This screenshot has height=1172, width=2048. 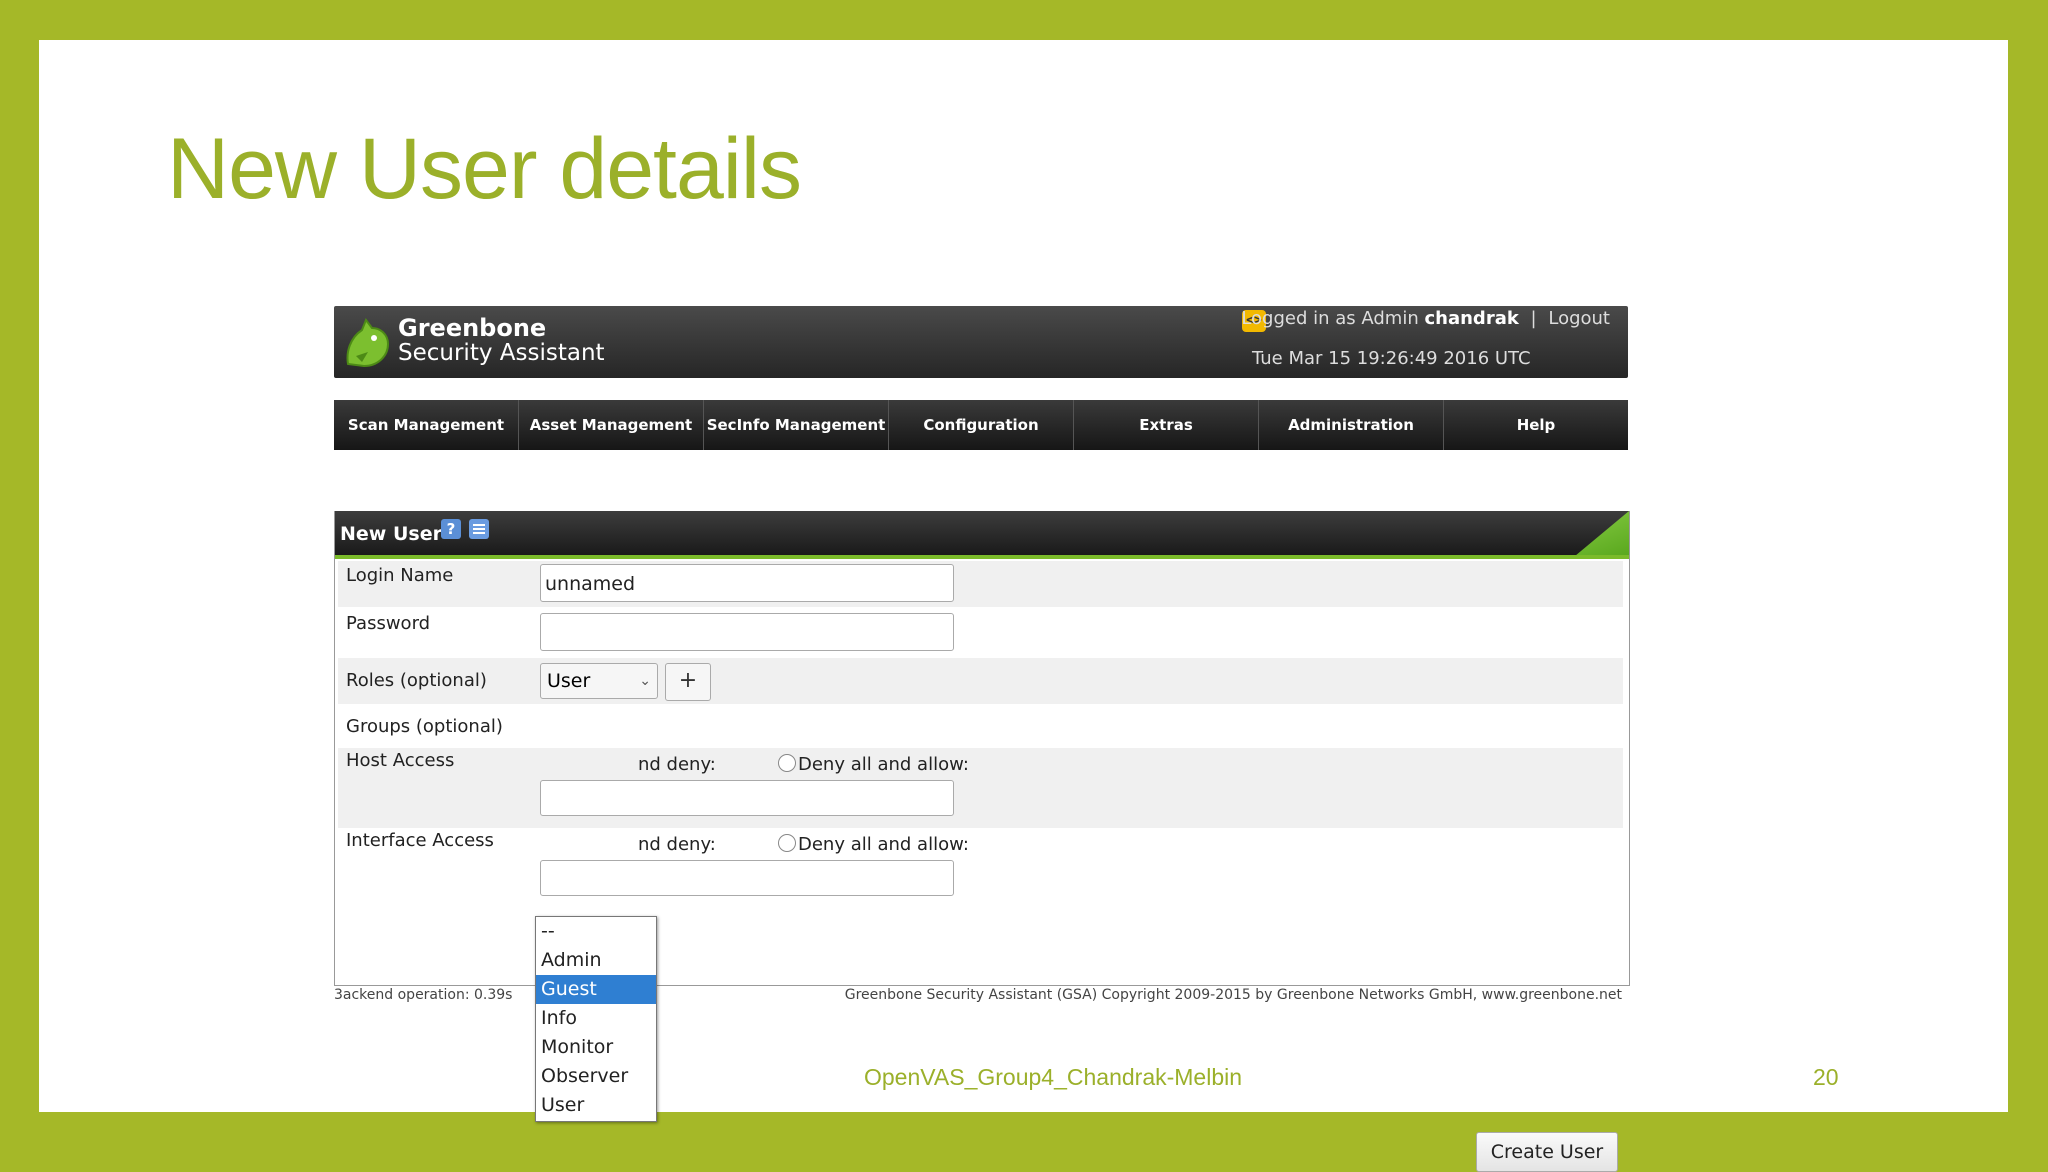 What do you see at coordinates (424, 726) in the screenshot?
I see `groups-label: Groups (optional)` at bounding box center [424, 726].